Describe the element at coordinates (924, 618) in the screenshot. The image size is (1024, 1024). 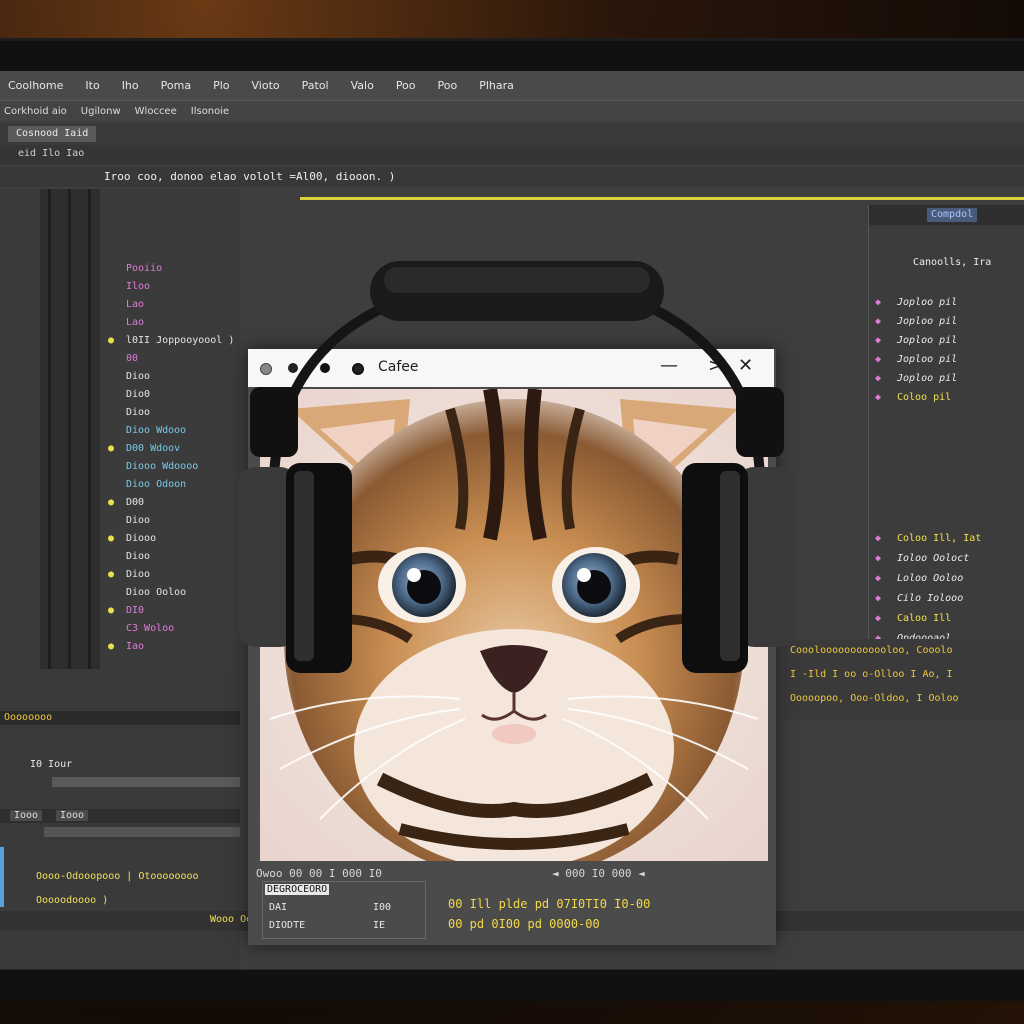
I see `outline-item: Caloo Ill` at that location.